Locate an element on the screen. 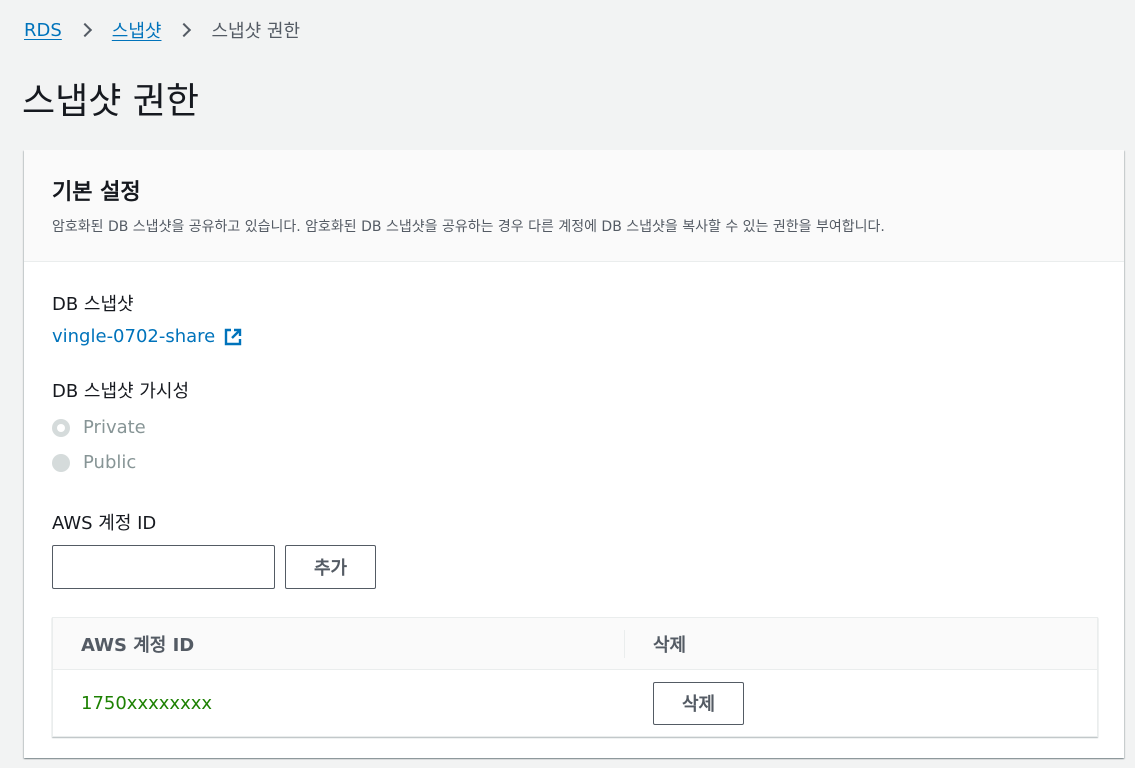  table-header: AWS 계정 ID 삭제 is located at coordinates (575, 644).